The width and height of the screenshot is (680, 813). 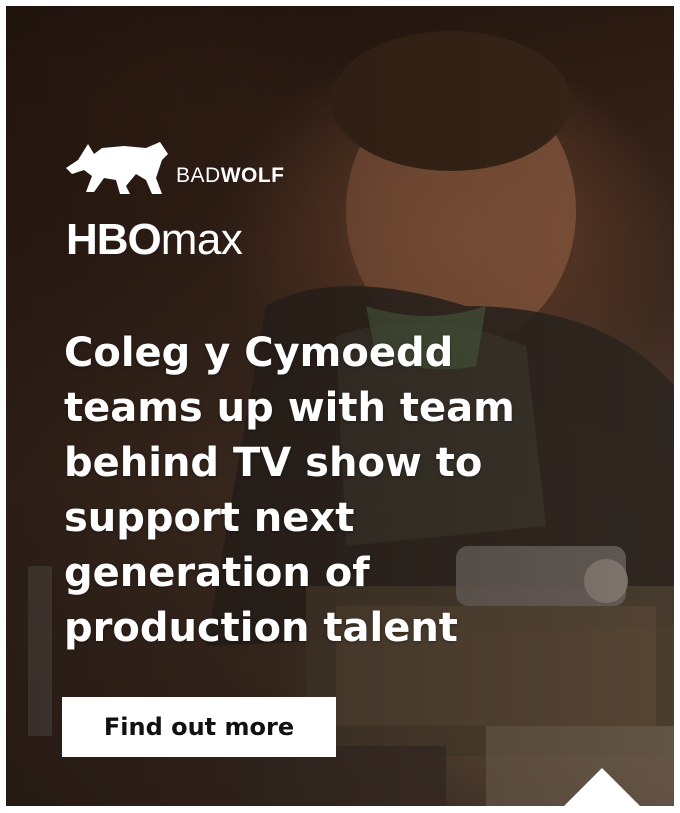 What do you see at coordinates (199, 727) in the screenshot?
I see `find-out-more-button: Find out more` at bounding box center [199, 727].